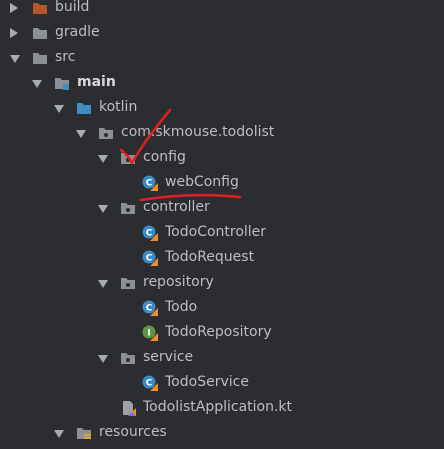  I want to click on tree-node-todo: C Todo, so click(222, 307).